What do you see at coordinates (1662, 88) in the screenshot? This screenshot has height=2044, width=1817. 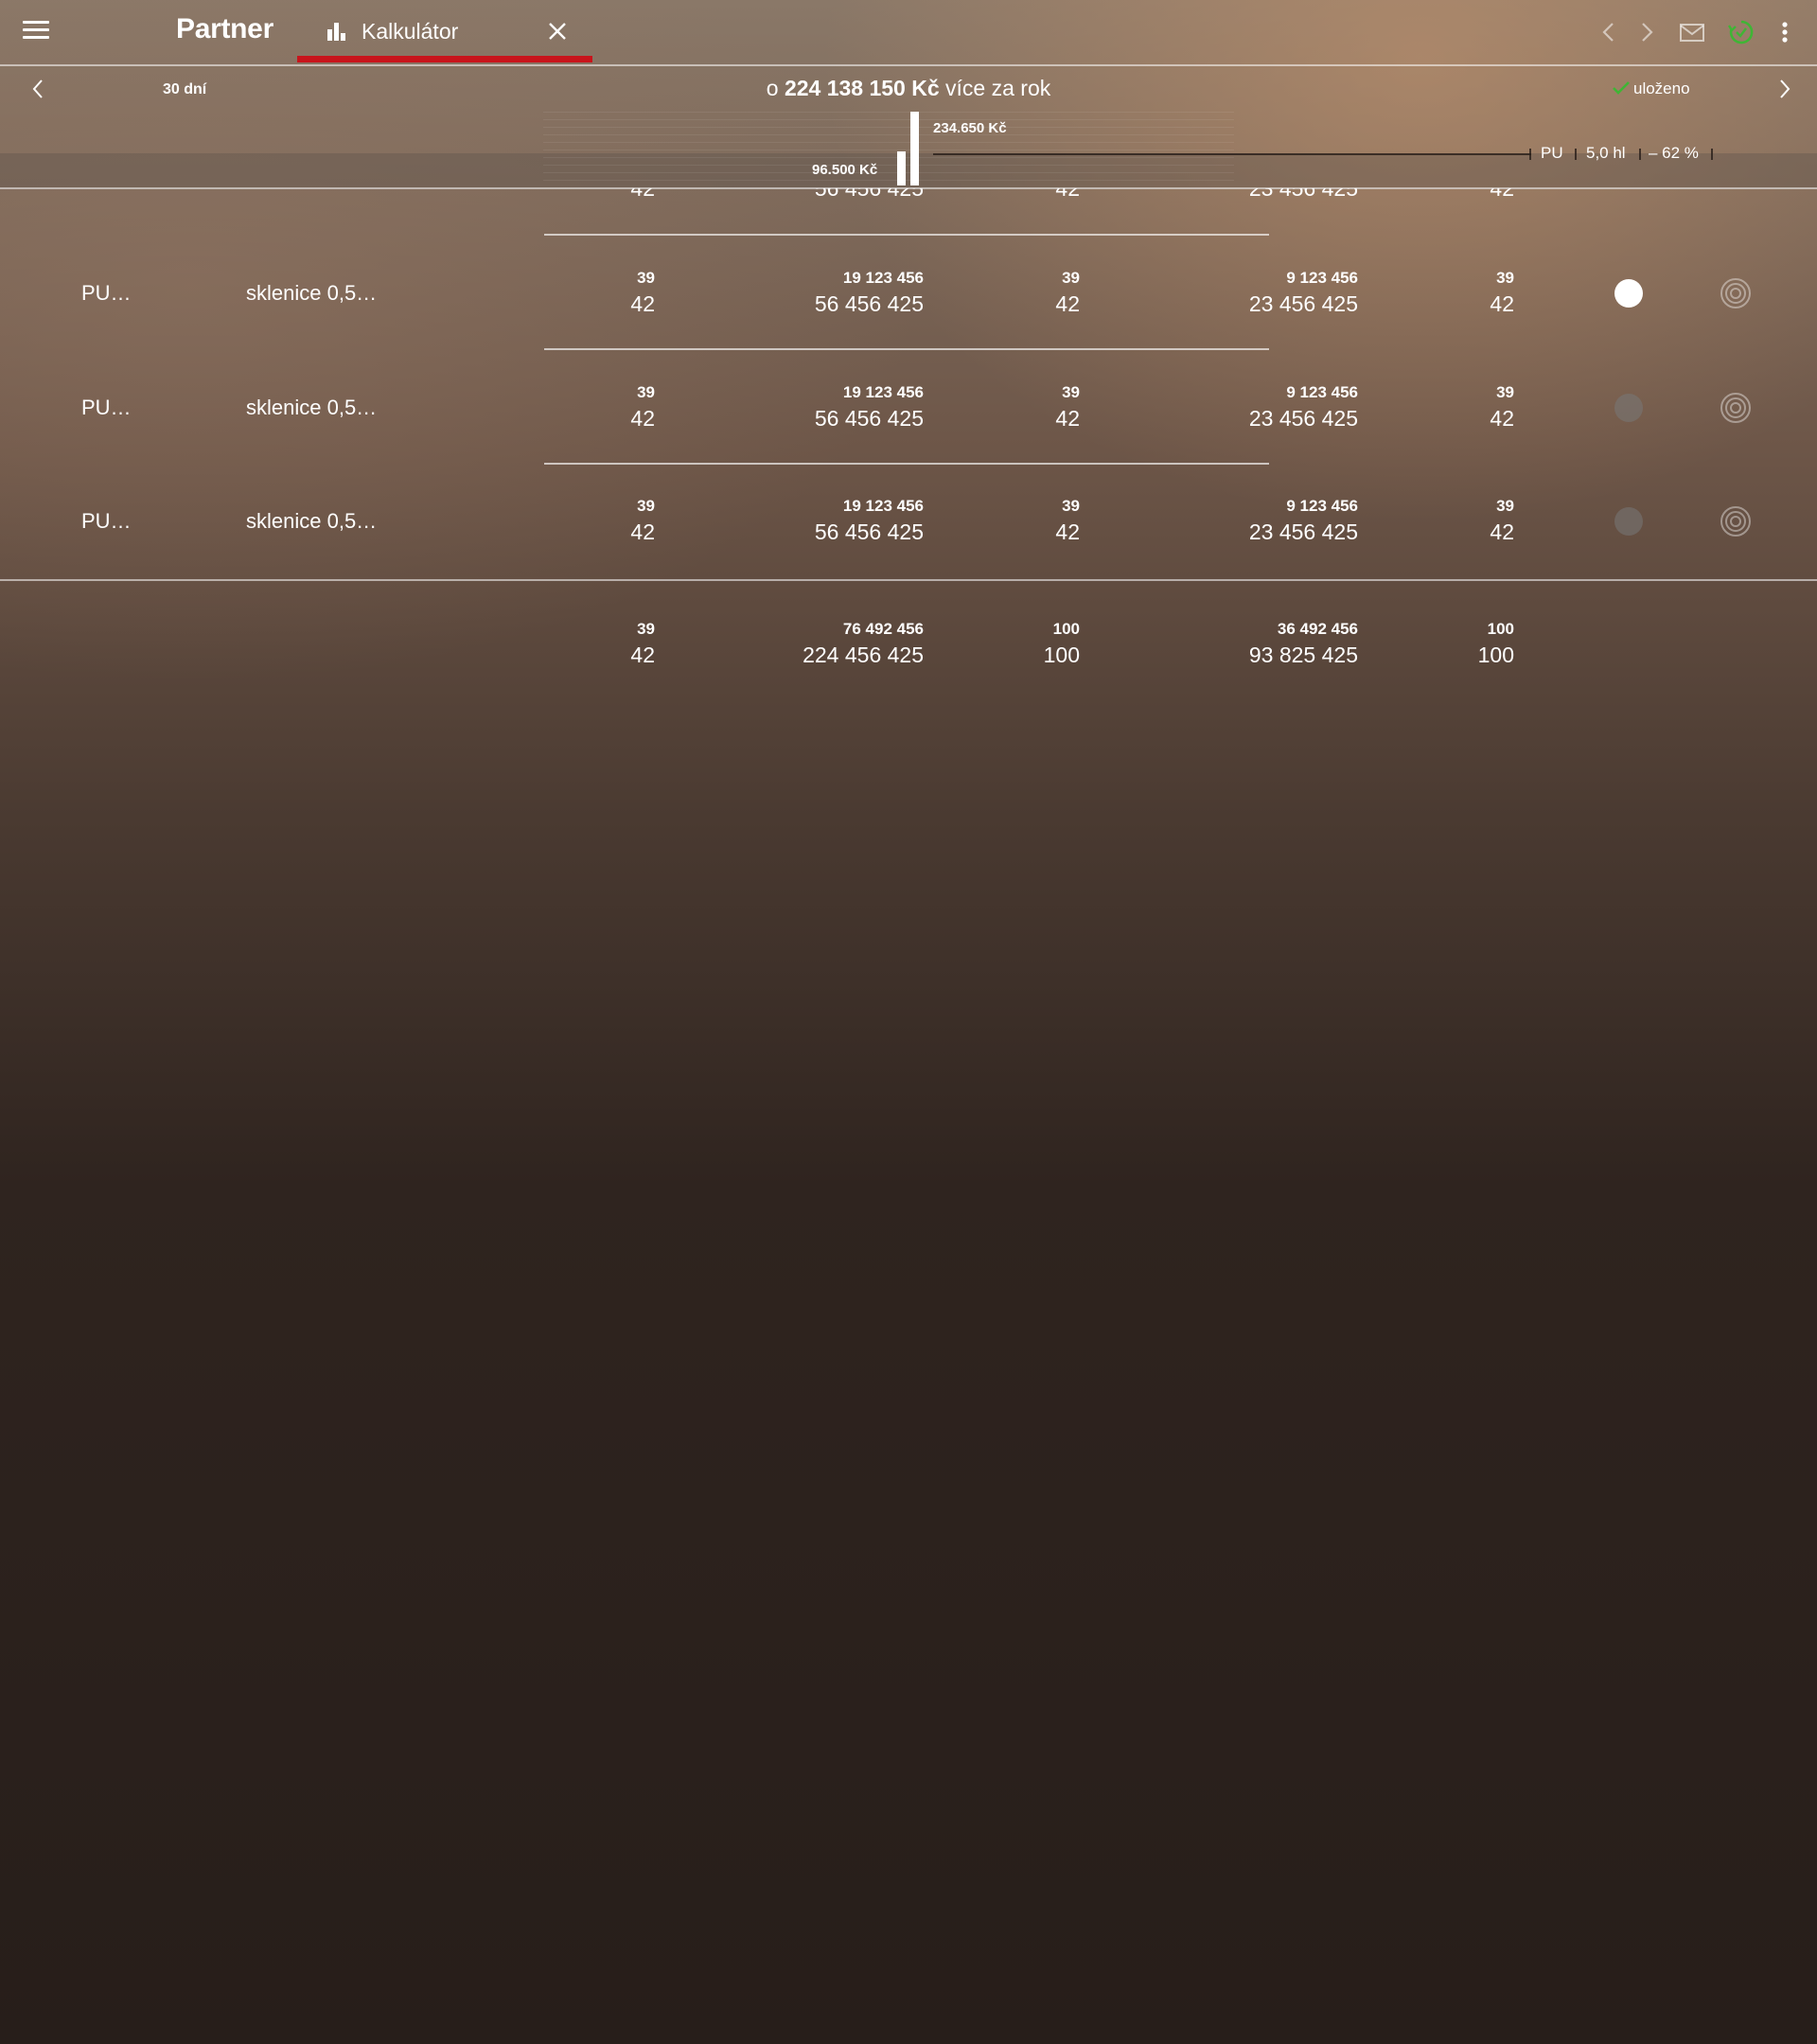 I see `saved-label: uloženo` at bounding box center [1662, 88].